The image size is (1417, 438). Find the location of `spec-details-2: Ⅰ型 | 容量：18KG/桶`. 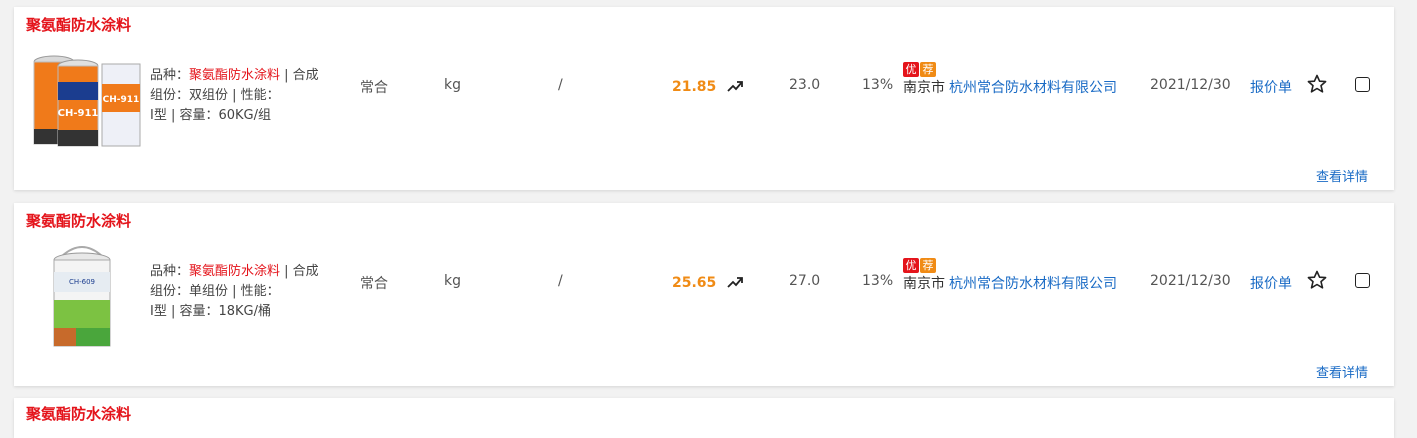

spec-details-2: Ⅰ型 | 容量：18KG/桶 is located at coordinates (210, 311).